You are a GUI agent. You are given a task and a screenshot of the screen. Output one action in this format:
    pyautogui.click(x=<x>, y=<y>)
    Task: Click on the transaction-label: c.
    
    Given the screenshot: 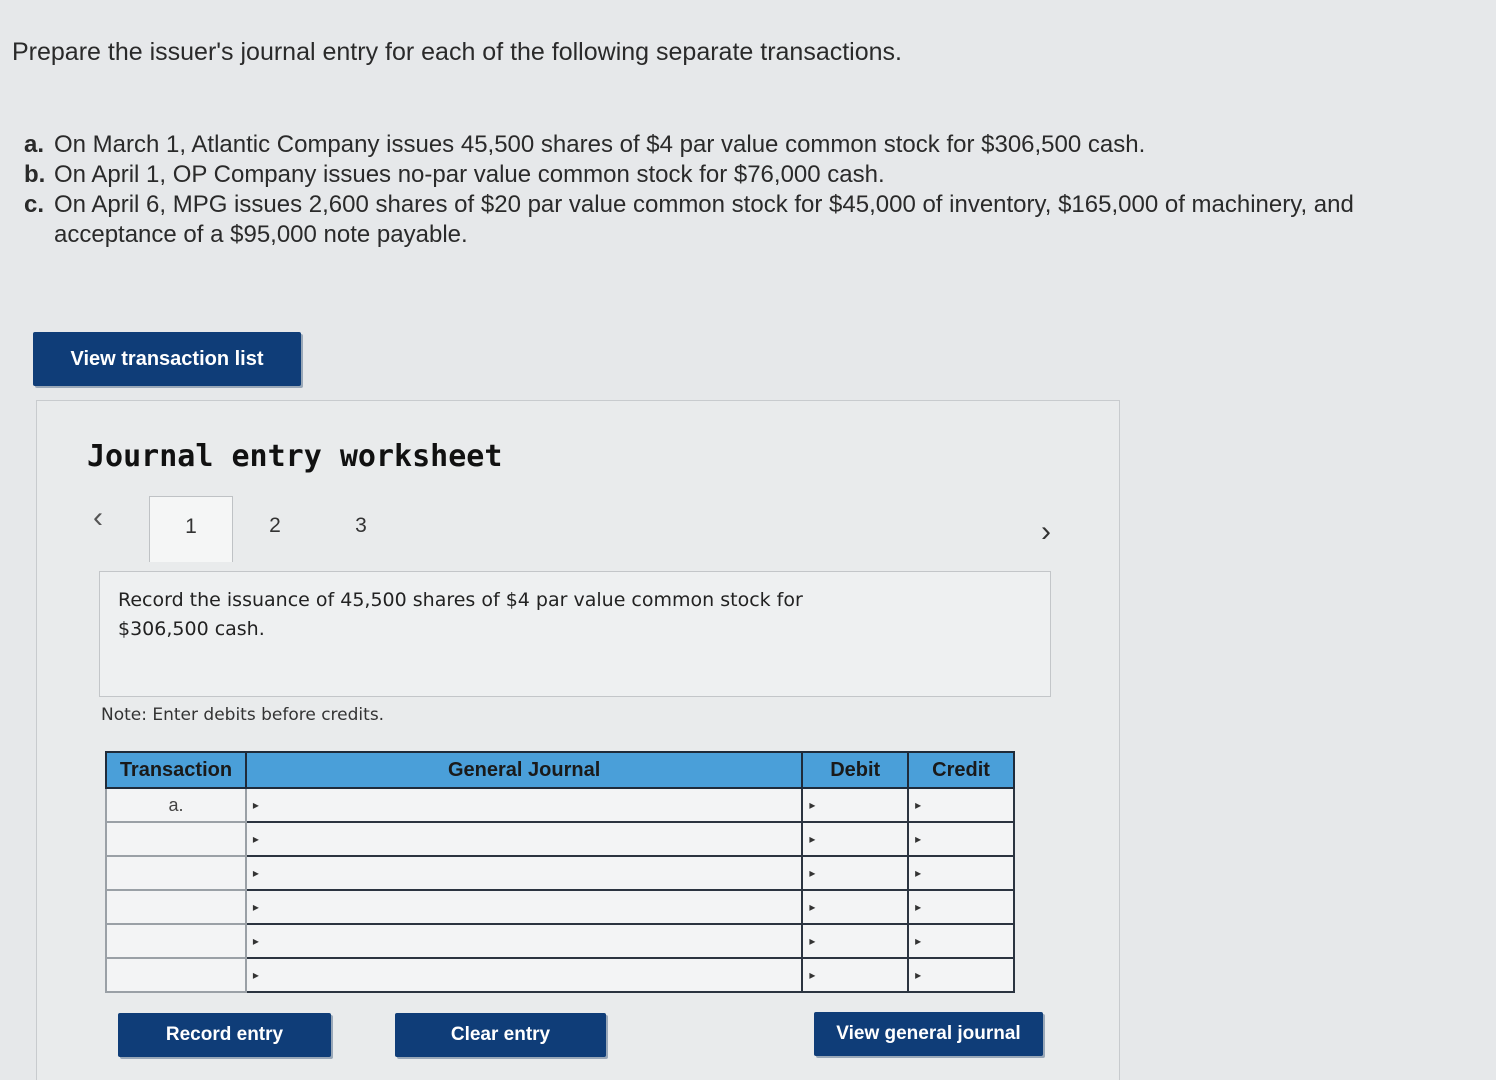 What is the action you would take?
    pyautogui.click(x=34, y=204)
    